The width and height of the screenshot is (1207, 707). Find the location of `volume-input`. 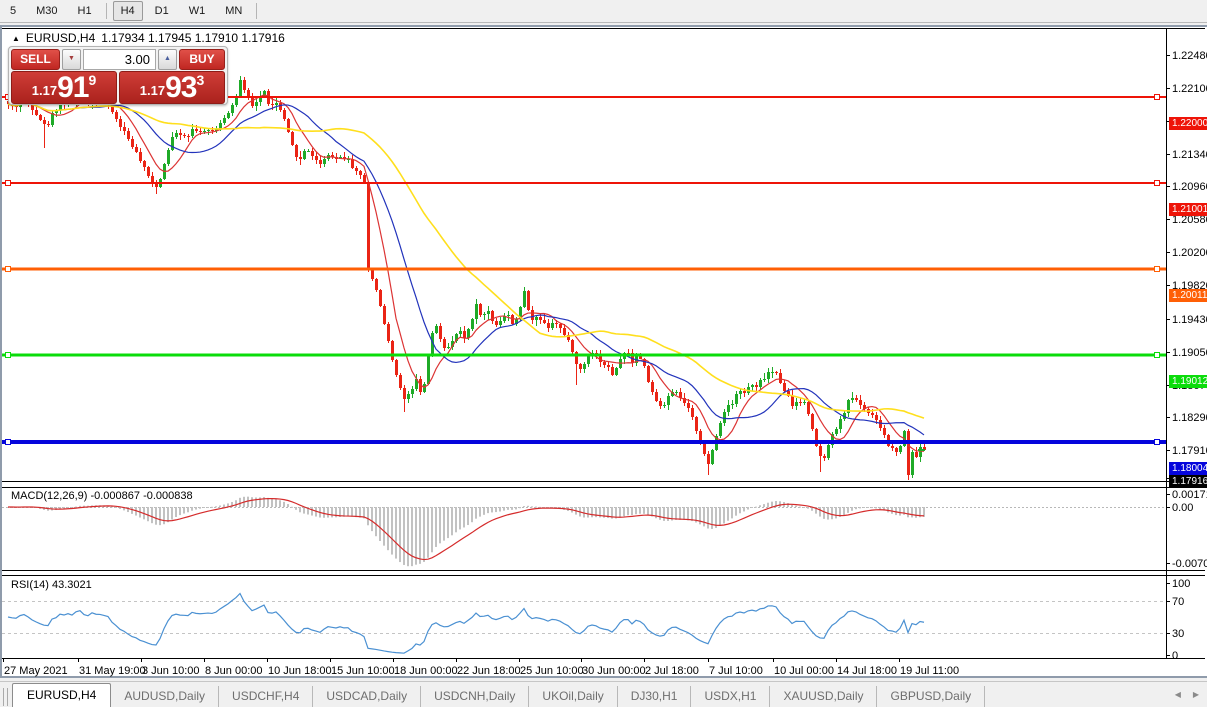

volume-input is located at coordinates (119, 59).